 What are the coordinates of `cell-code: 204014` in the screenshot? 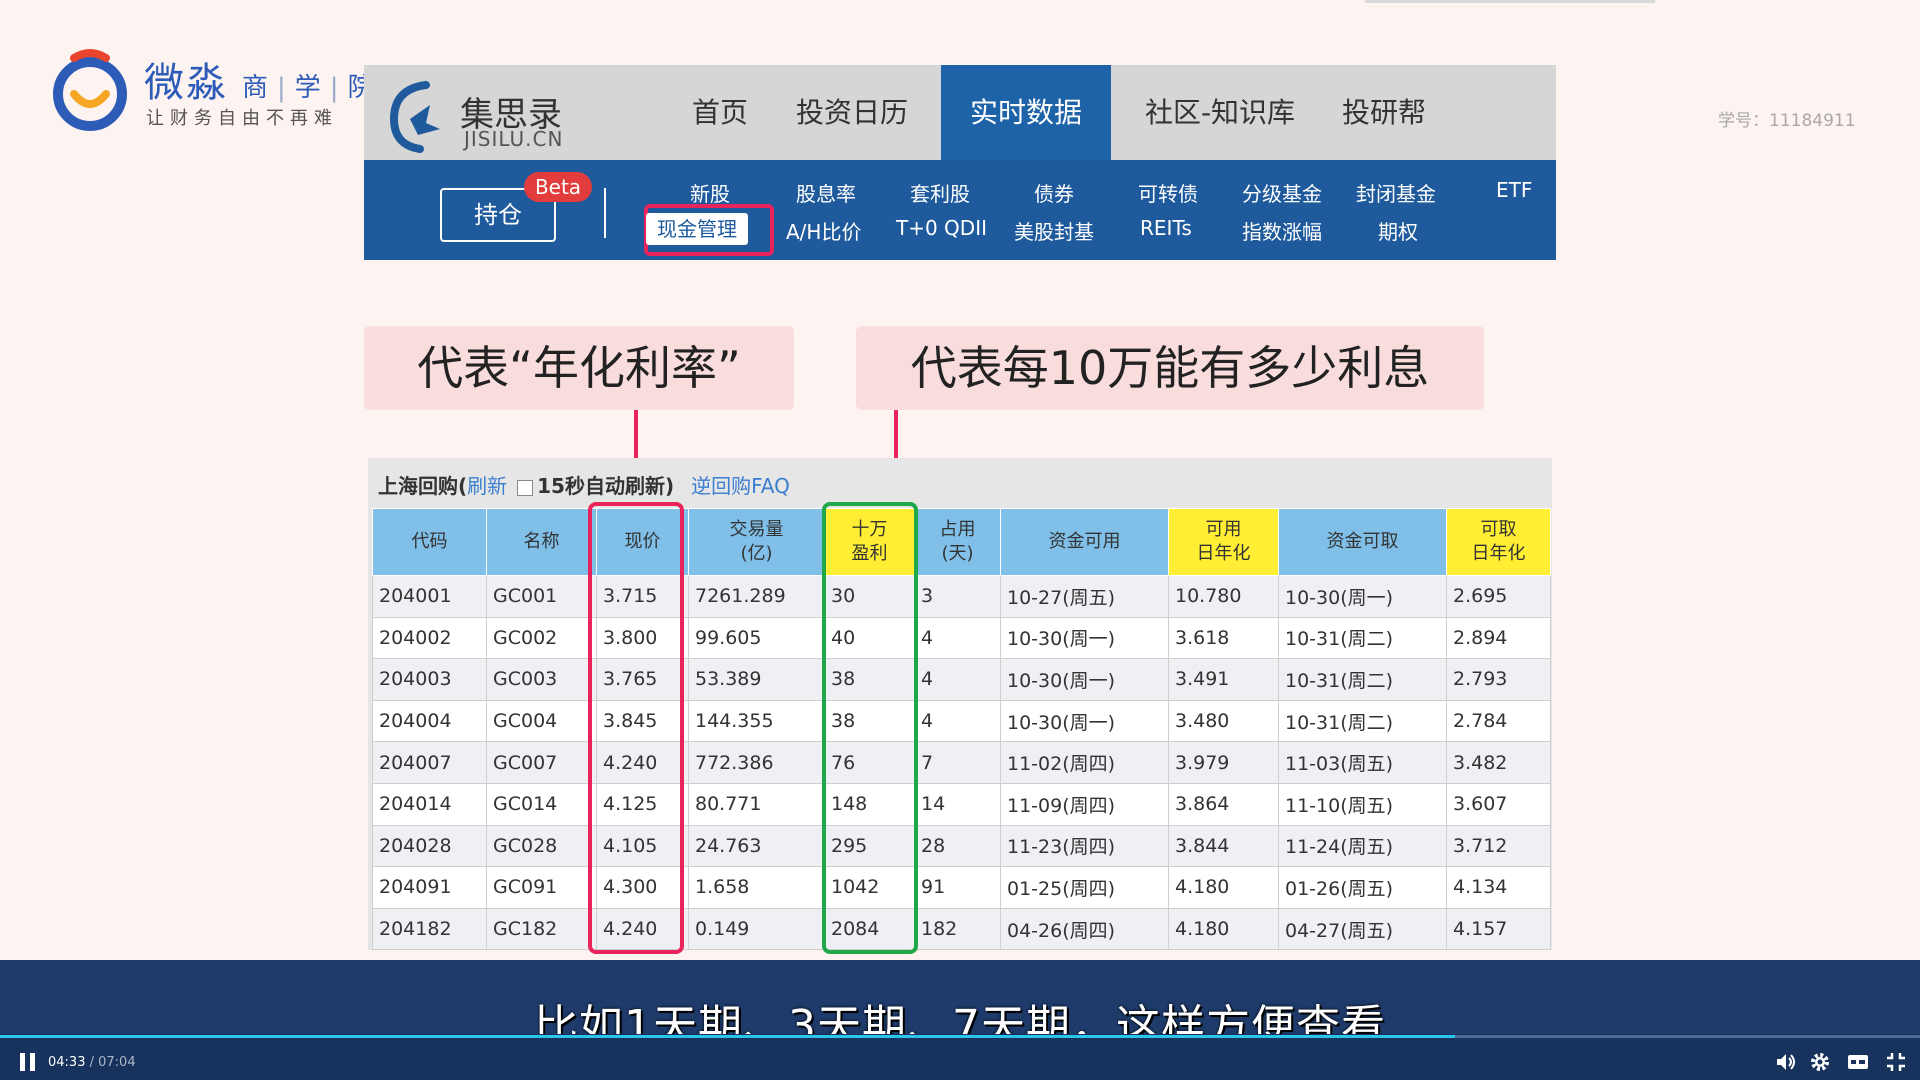 It's located at (429, 804).